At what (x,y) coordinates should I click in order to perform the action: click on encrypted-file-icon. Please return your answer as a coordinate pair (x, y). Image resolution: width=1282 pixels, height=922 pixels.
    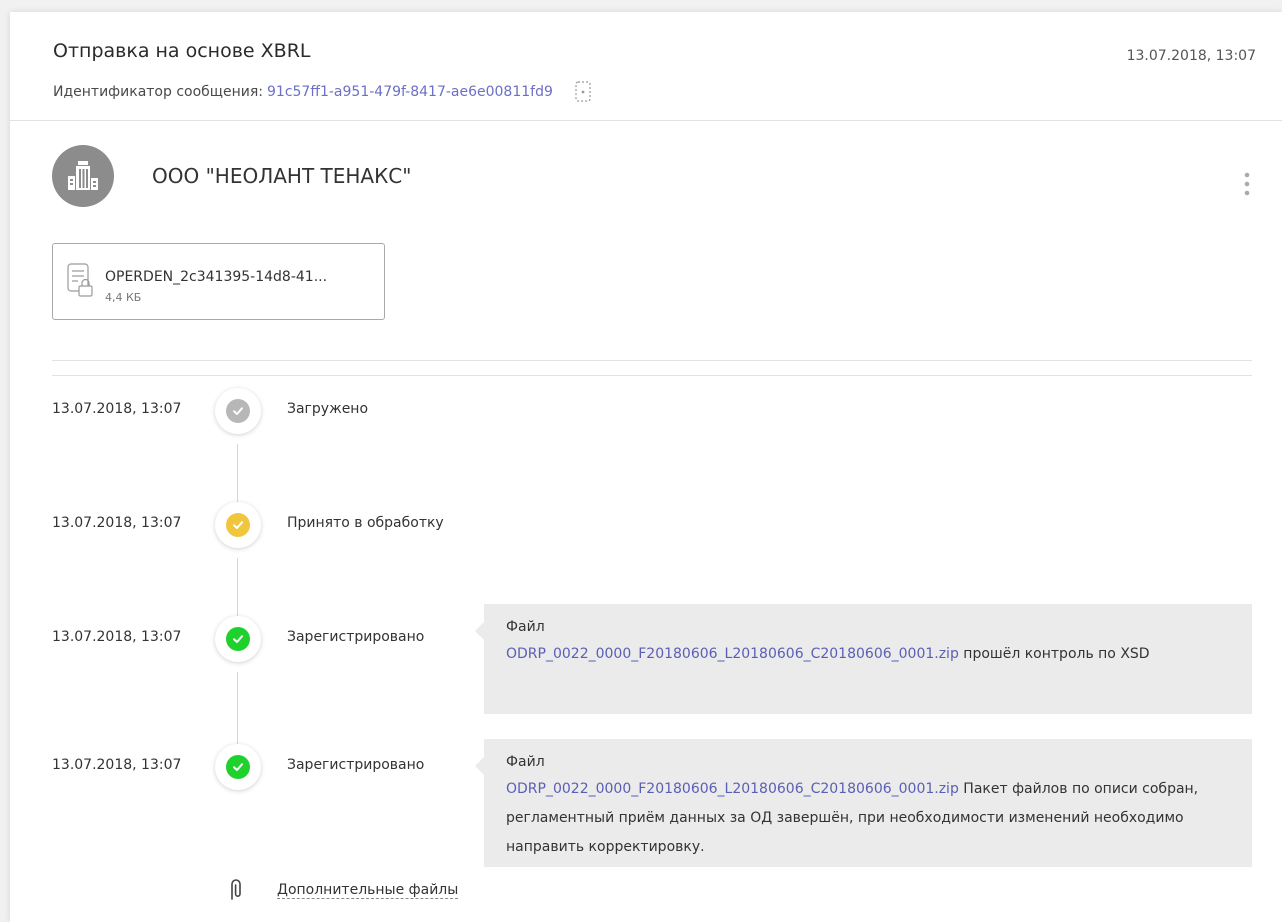
    Looking at the image, I should click on (81, 283).